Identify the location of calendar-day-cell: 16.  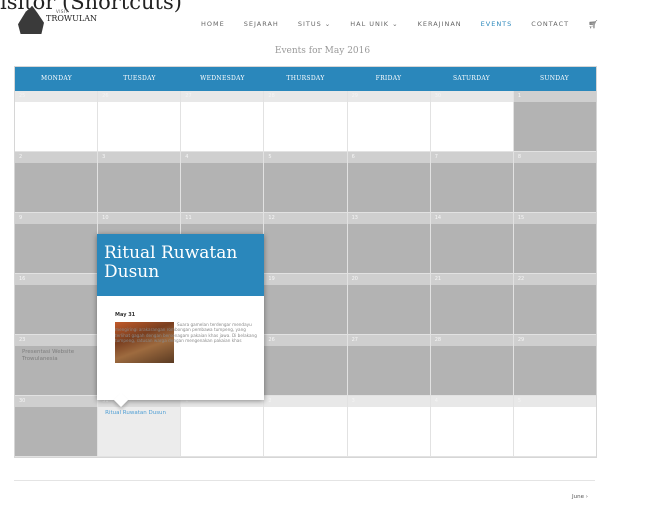
(57, 304).